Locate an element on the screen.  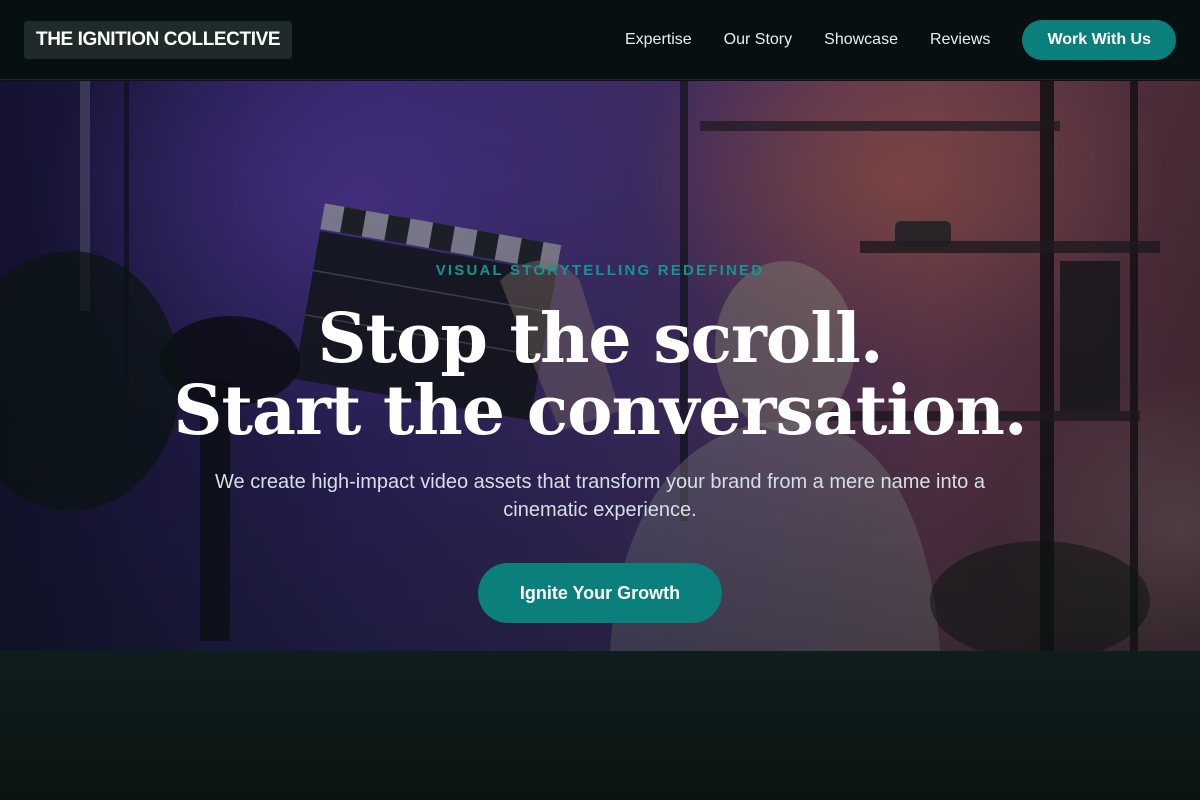
brand-logo: THE IGNITION COLLECTIVE is located at coordinates (158, 39).